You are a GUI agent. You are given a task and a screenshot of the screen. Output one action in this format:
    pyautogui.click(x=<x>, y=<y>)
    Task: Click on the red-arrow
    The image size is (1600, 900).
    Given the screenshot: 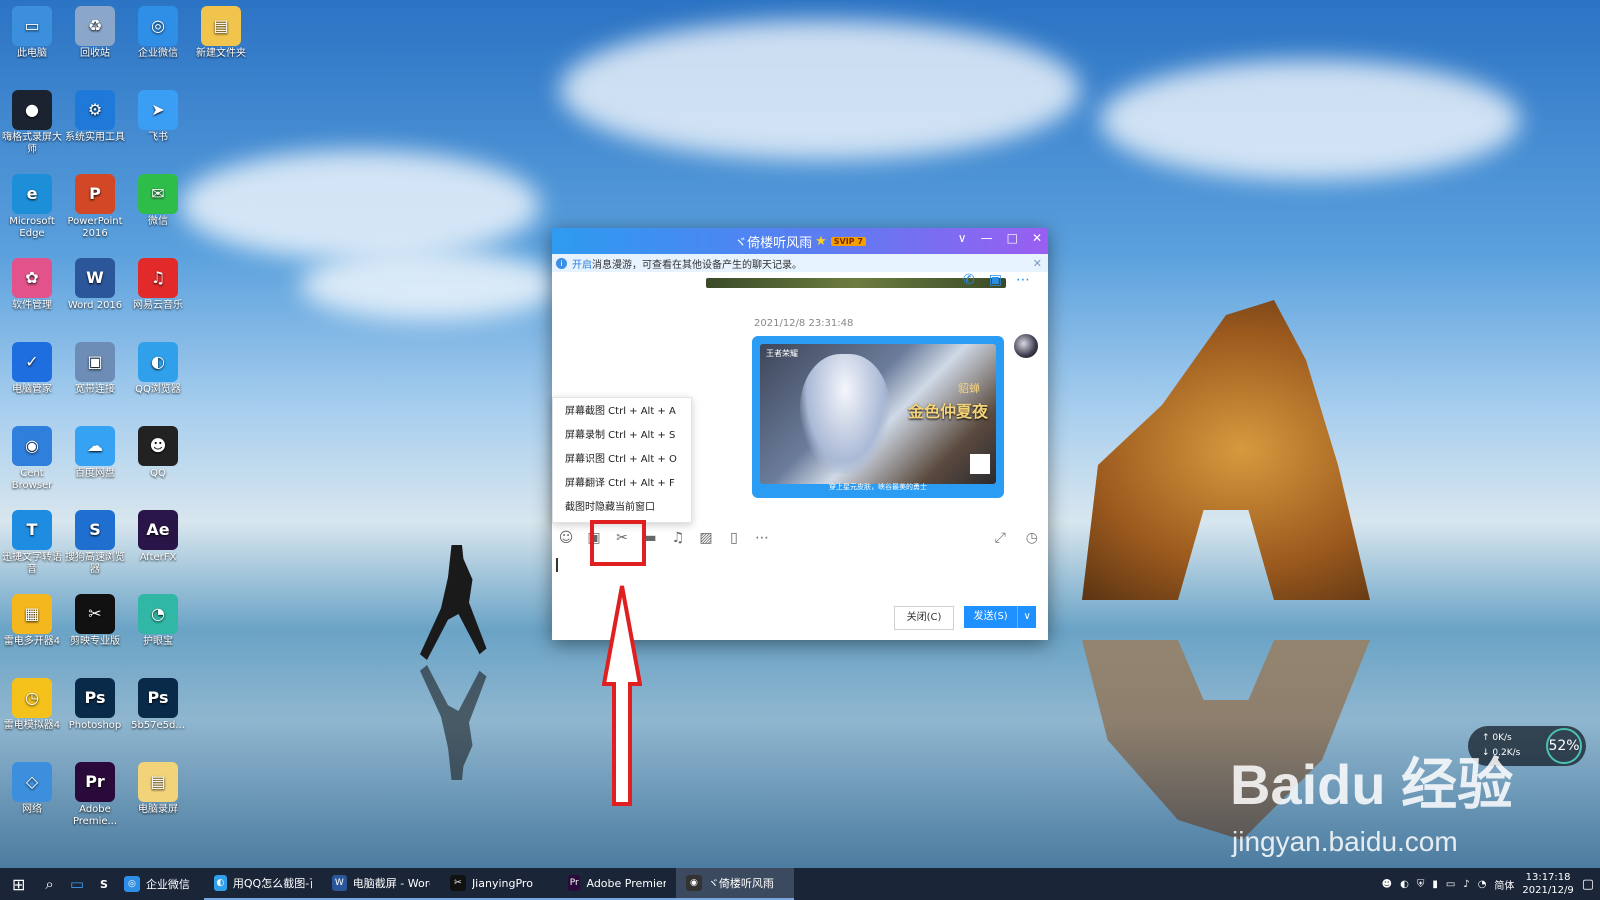 What is the action you would take?
    pyautogui.click(x=622, y=695)
    